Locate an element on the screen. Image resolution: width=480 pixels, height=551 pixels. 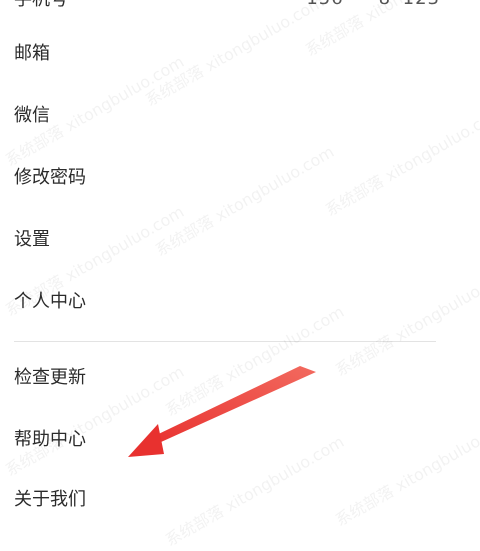
menu-item-check-update: 检查更新 is located at coordinates (50, 378).